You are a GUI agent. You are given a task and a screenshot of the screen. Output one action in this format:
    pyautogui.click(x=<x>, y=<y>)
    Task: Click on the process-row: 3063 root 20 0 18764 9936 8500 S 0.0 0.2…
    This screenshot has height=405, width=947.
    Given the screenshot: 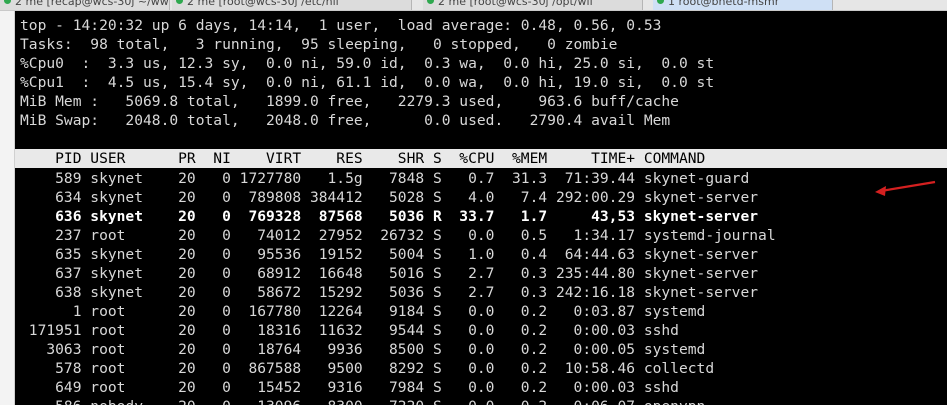 What is the action you would take?
    pyautogui.click(x=363, y=349)
    